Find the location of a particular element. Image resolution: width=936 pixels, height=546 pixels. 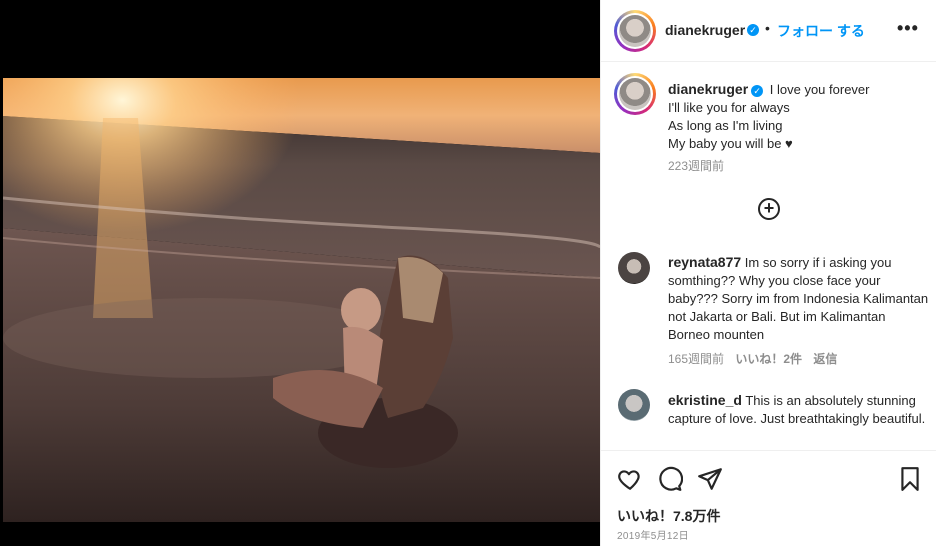

author-username: dianekruger is located at coordinates (705, 30).